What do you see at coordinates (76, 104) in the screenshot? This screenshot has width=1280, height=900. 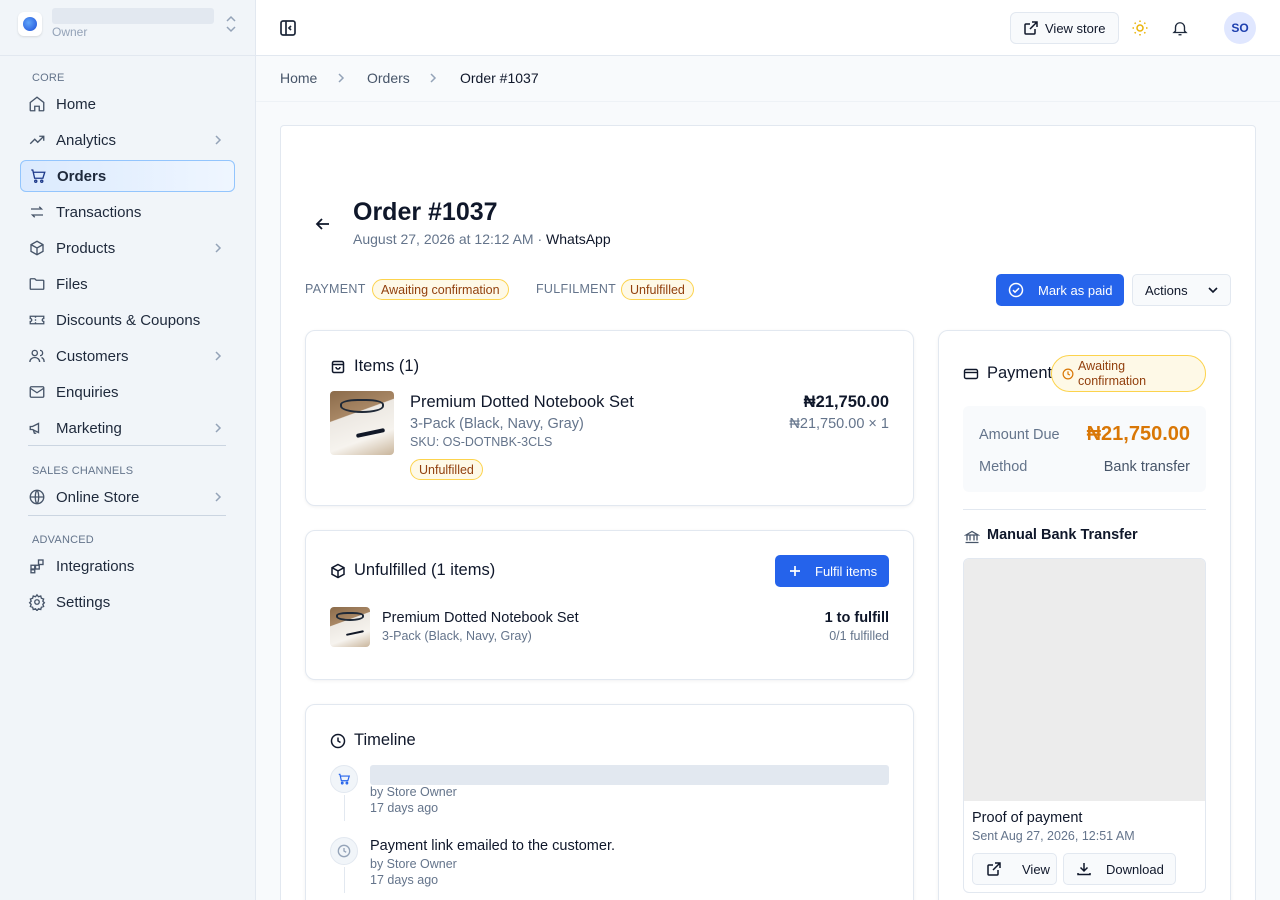 I see `sidebar-item-label: Home` at bounding box center [76, 104].